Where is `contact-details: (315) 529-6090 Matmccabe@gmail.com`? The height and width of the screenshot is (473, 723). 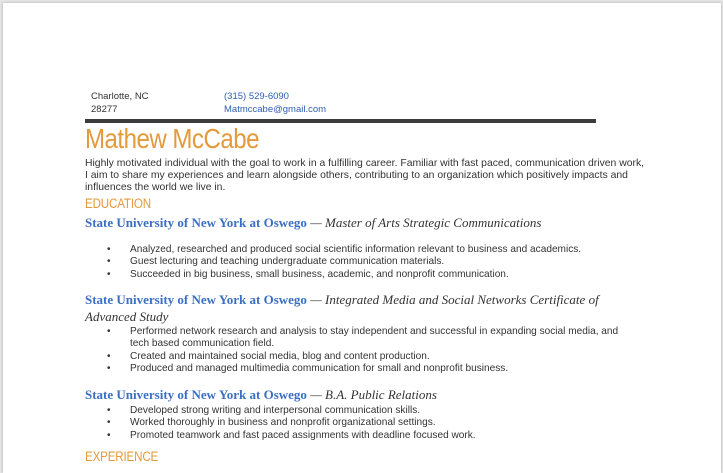
contact-details: (315) 529-6090 Matmccabe@gmail.com is located at coordinates (275, 103).